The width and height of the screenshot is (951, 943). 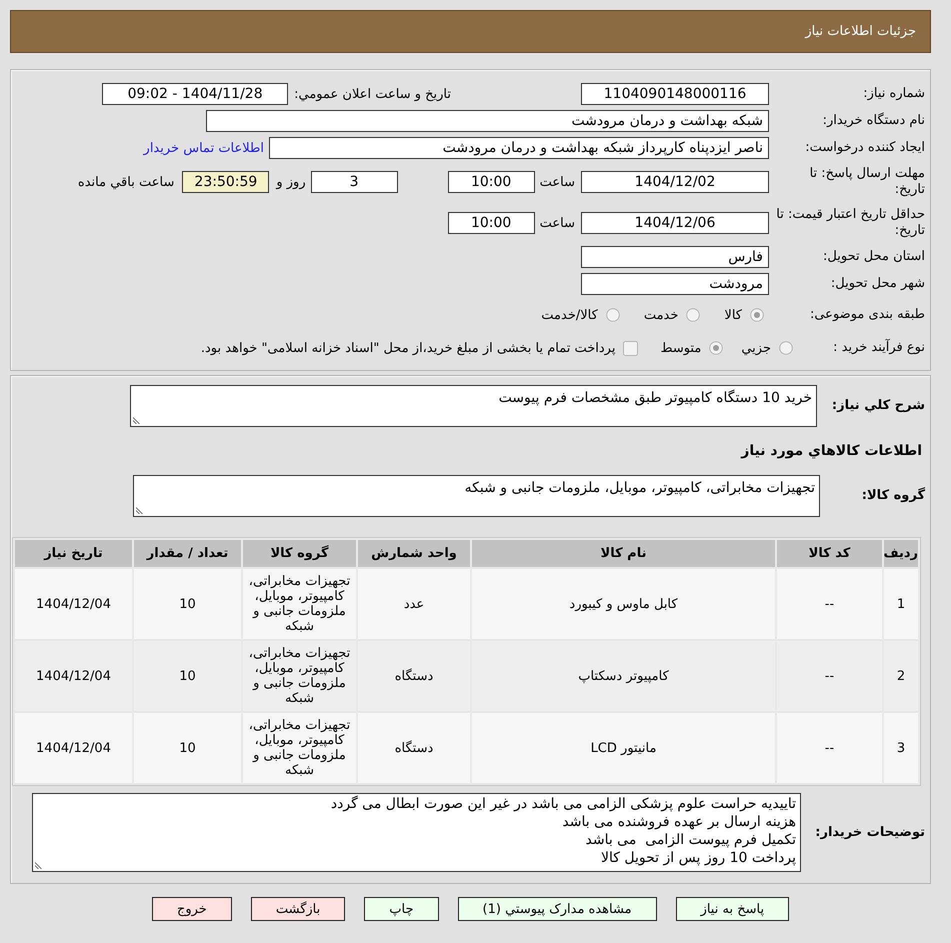 I want to click on table-cell: 2, so click(x=901, y=676).